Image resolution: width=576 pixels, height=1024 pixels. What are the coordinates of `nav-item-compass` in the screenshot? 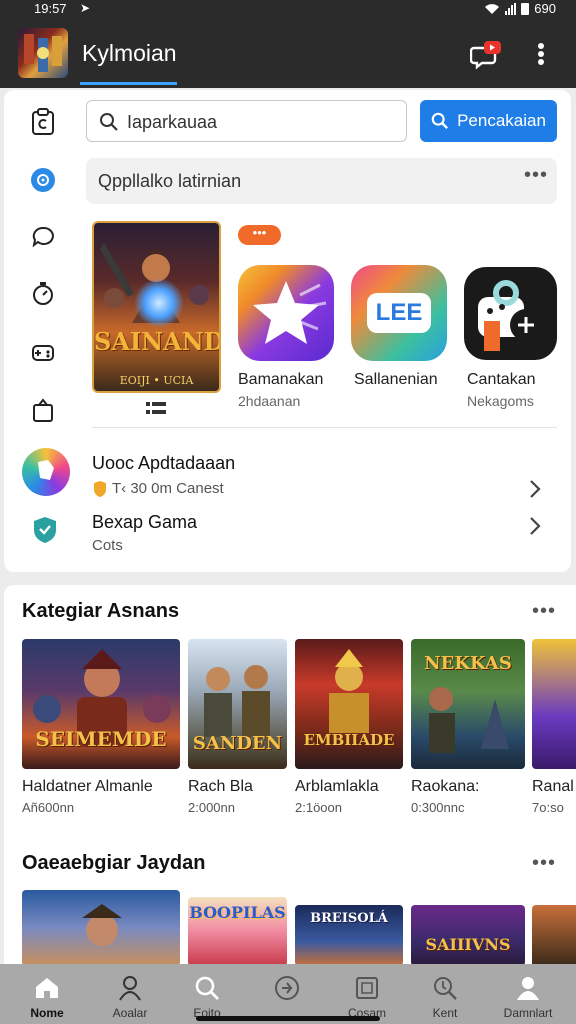 It's located at (287, 994).